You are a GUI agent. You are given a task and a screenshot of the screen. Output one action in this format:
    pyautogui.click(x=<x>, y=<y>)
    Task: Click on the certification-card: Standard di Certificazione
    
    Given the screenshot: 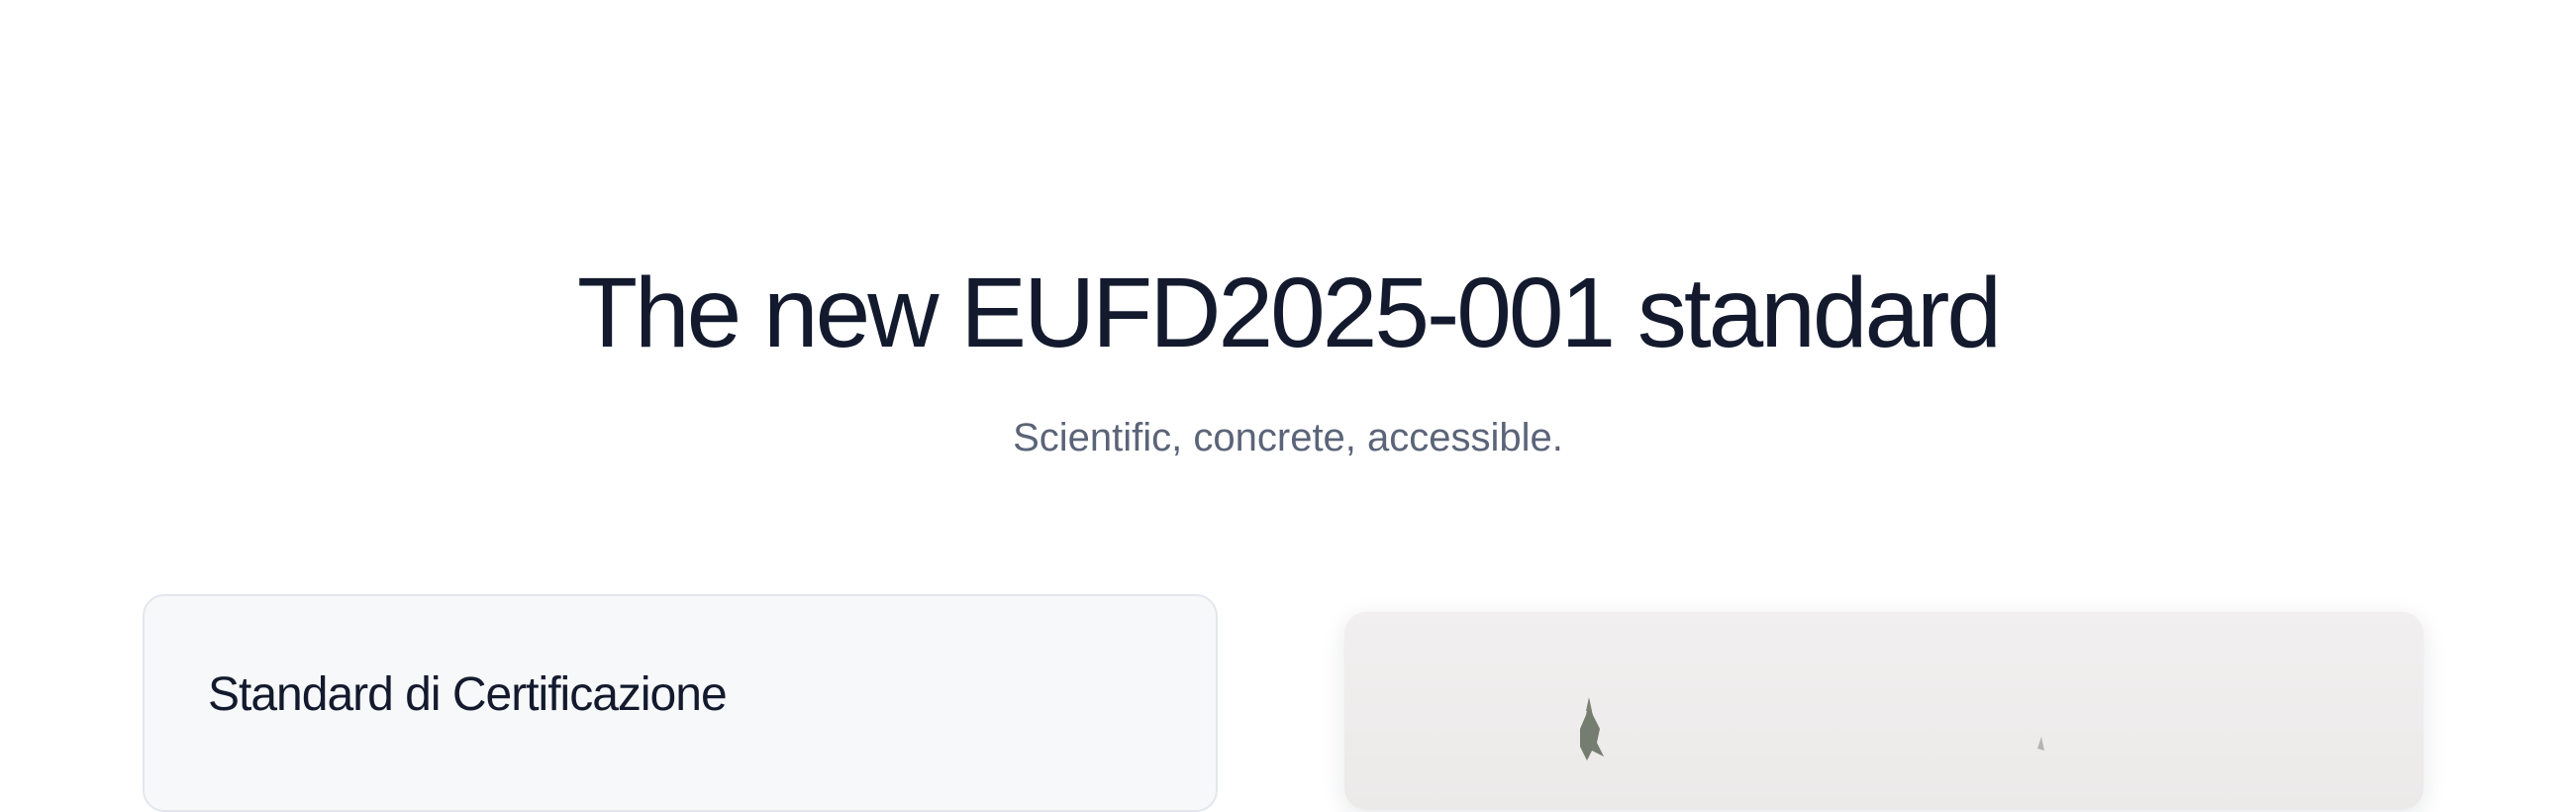 What is the action you would take?
    pyautogui.click(x=681, y=703)
    